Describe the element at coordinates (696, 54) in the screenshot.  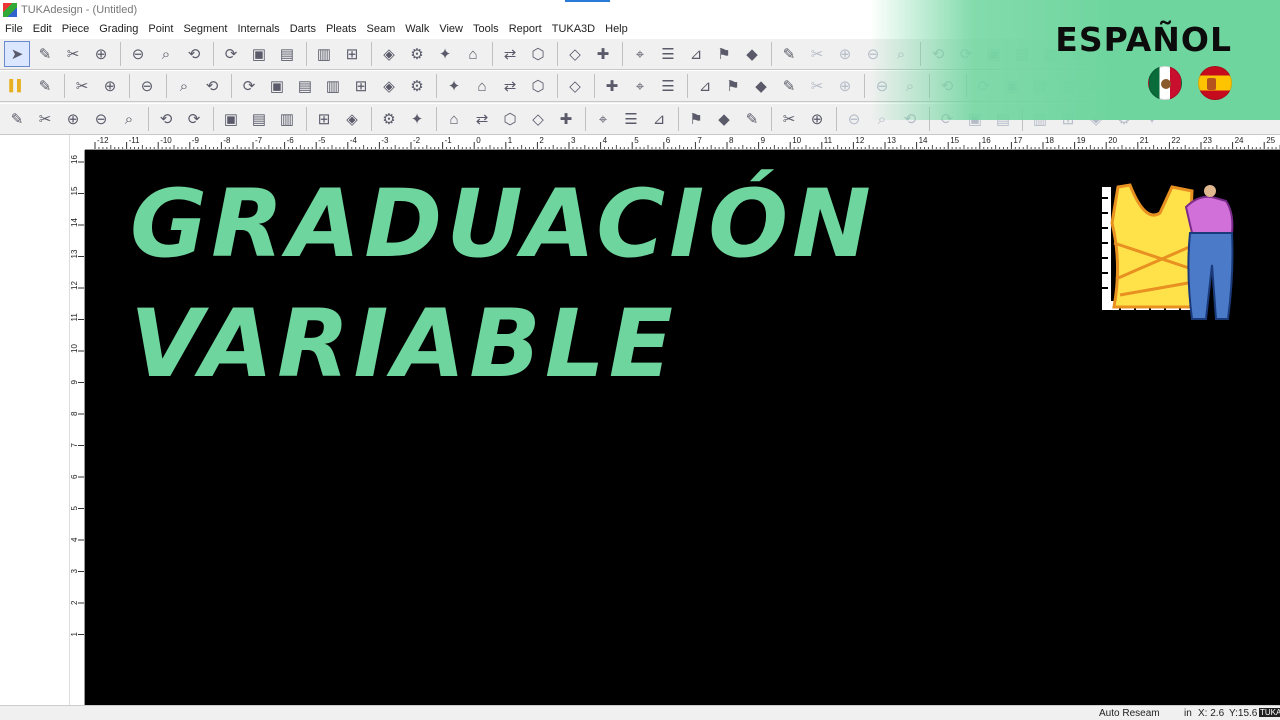
I see `grade-c-button: ⊿` at that location.